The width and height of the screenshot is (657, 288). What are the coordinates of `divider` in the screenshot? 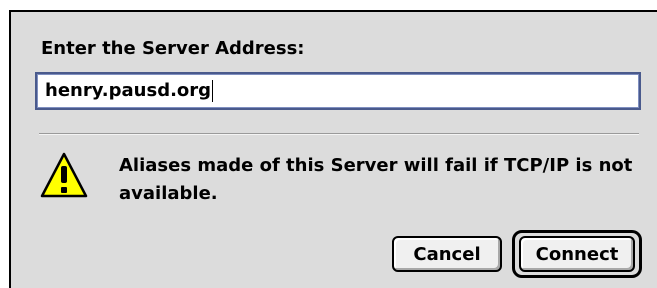 It's located at (339, 134).